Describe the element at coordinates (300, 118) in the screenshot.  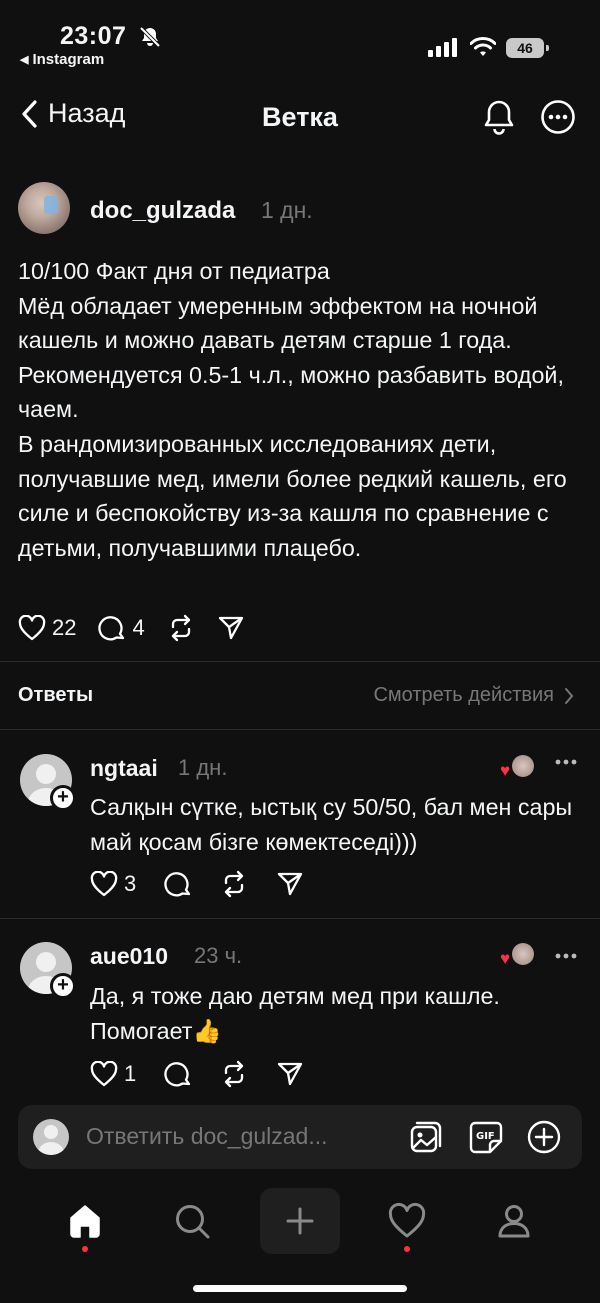
I see `thread-header: Назад Ветка` at that location.